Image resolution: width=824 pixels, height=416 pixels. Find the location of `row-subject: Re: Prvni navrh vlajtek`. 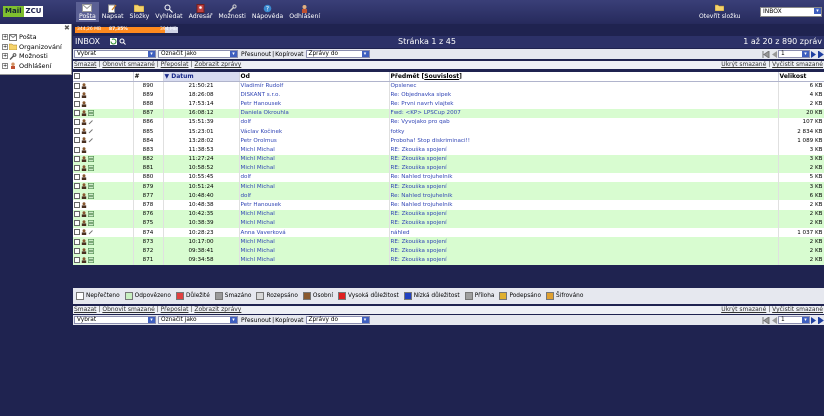

row-subject: Re: Prvni navrh vlajtek is located at coordinates (584, 104).